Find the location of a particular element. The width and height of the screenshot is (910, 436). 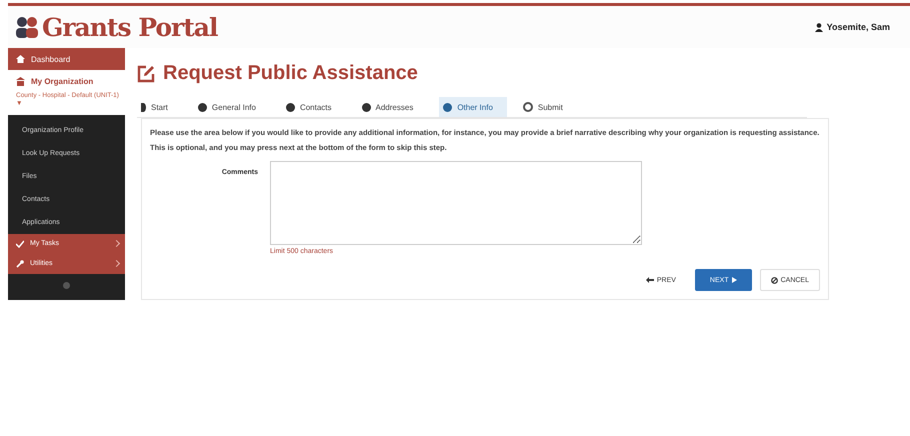

title-text: Request Public Assistance is located at coordinates (290, 73).